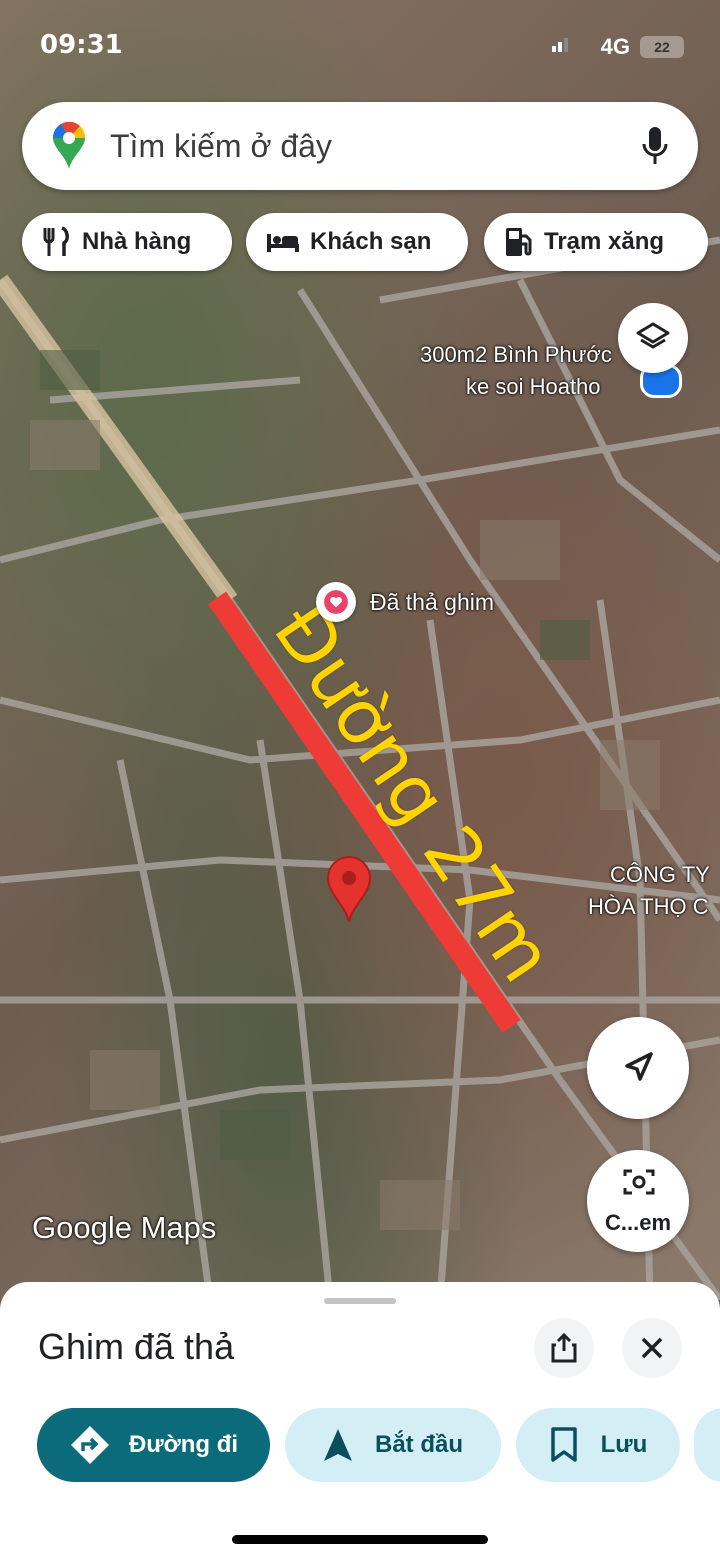 Image resolution: width=720 pixels, height=1559 pixels. I want to click on sheet-drag-handle, so click(360, 1301).